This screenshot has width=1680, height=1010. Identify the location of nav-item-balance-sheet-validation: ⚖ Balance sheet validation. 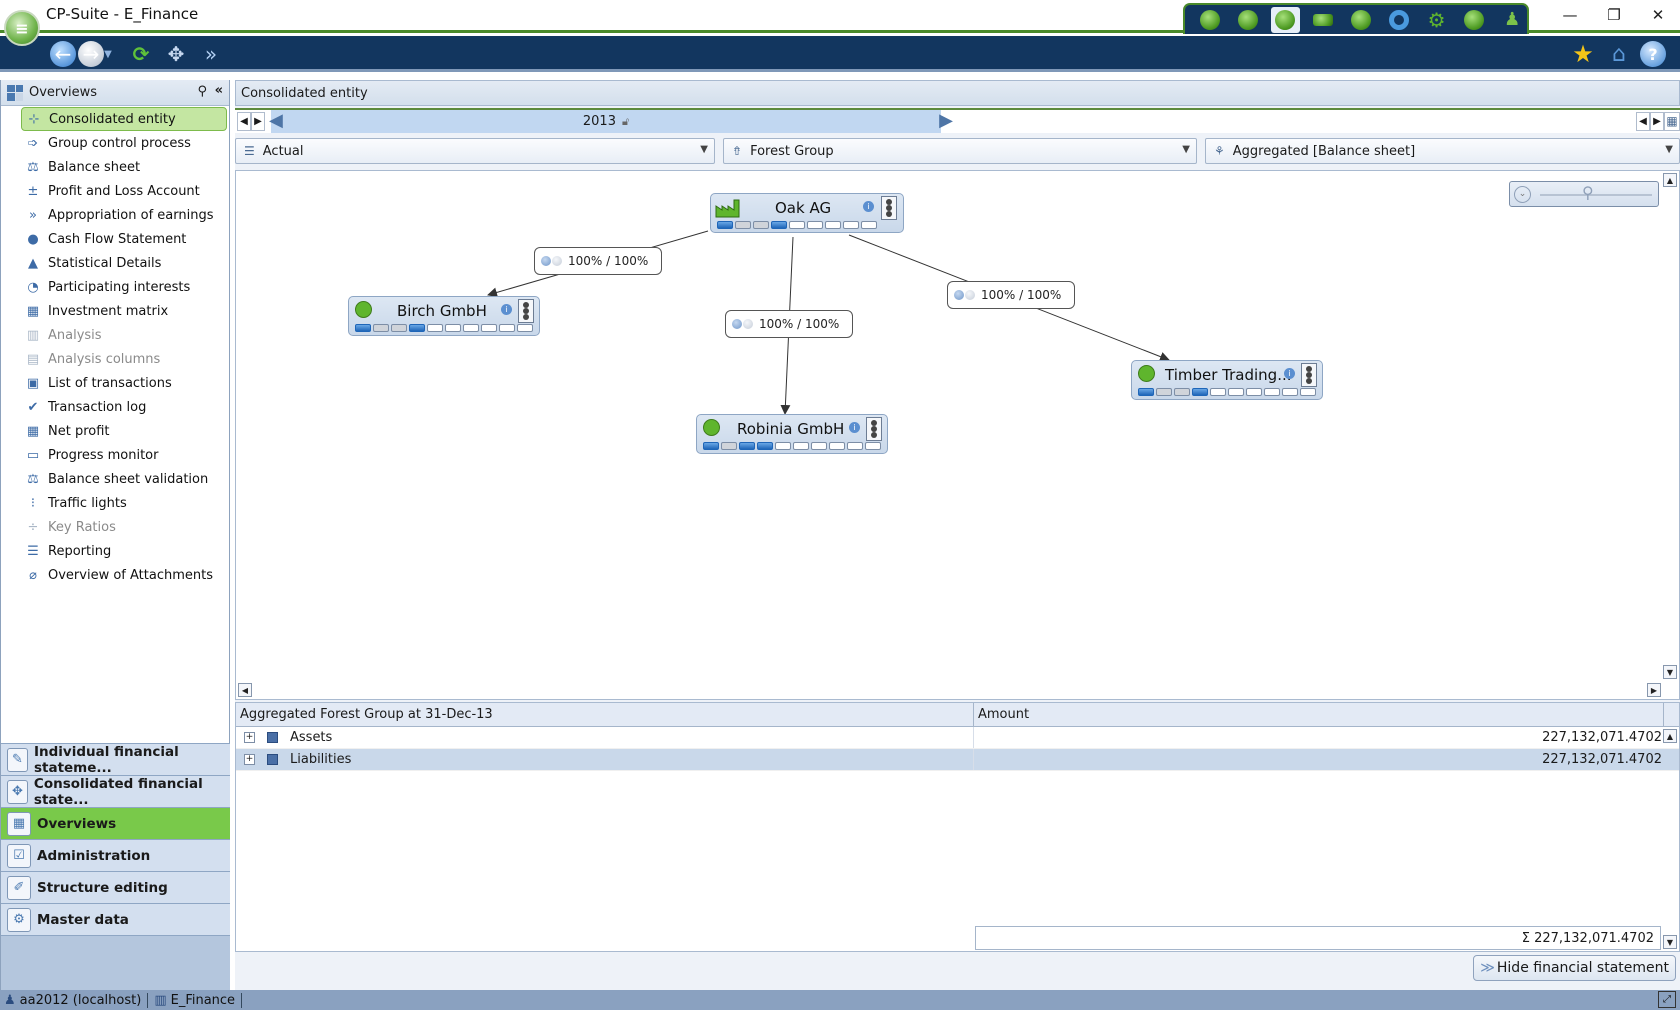
(115, 479).